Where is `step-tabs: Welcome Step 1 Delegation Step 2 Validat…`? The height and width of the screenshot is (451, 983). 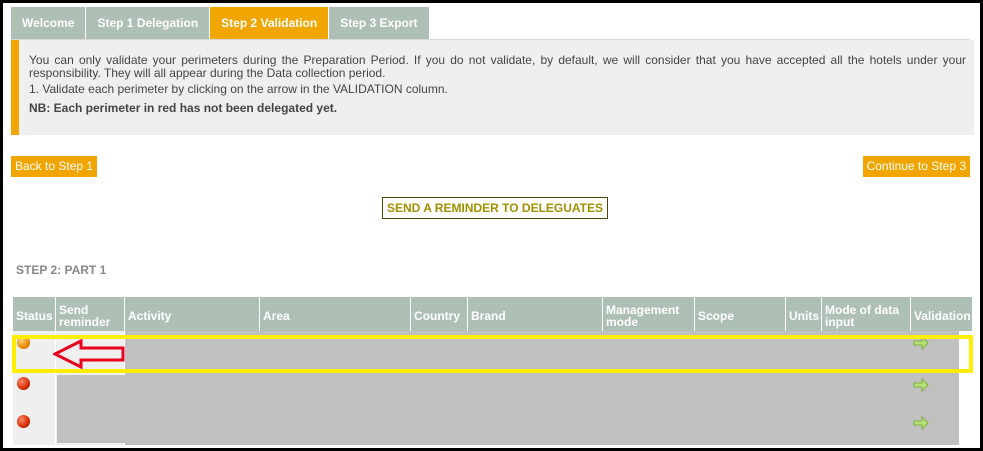
step-tabs: Welcome Step 1 Delegation Step 2 Validat… is located at coordinates (220, 23).